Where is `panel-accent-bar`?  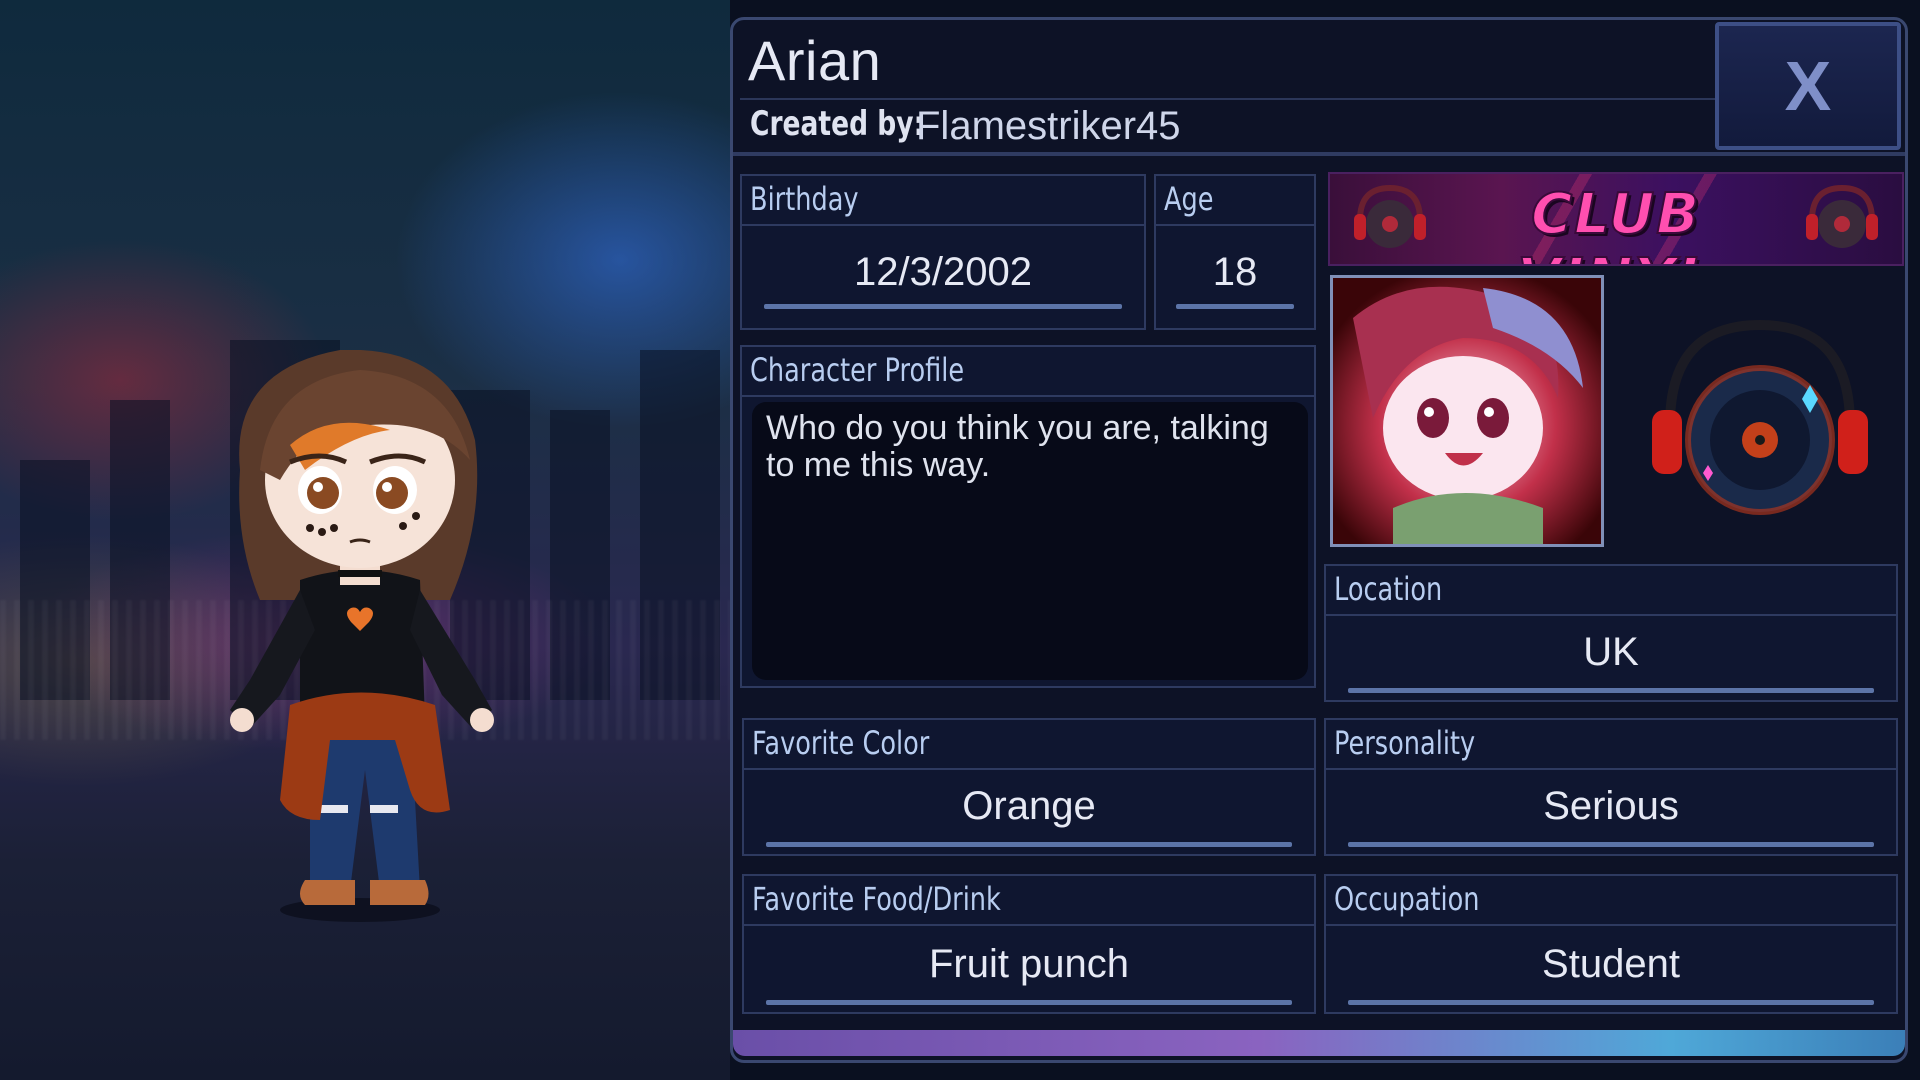 panel-accent-bar is located at coordinates (1319, 1043).